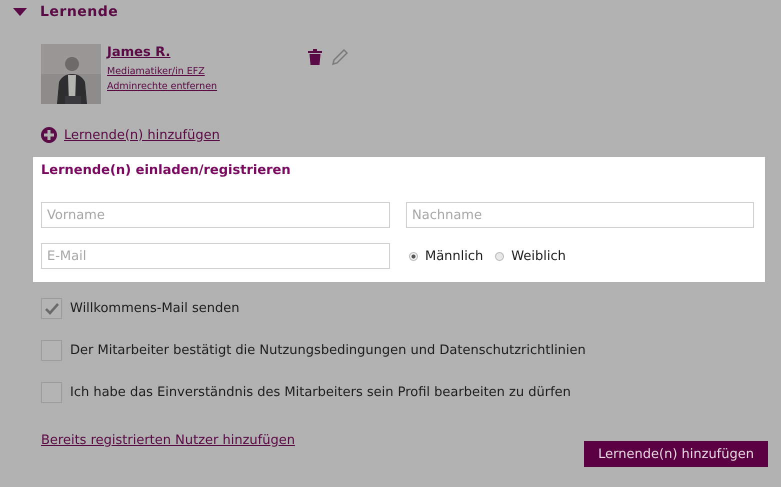  Describe the element at coordinates (320, 392) in the screenshot. I see `checkbox-label: Ich habe das Einverständnis des Mitarbeiters sein Profil bearbeiten zu dürfen` at that location.